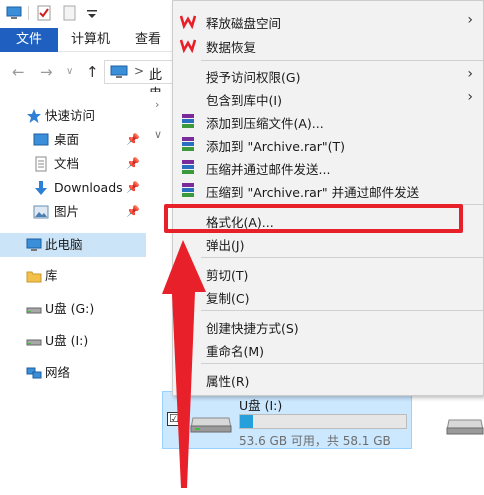 The image size is (484, 495). Describe the element at coordinates (70, 13) in the screenshot. I see `new-folder-icon` at that location.